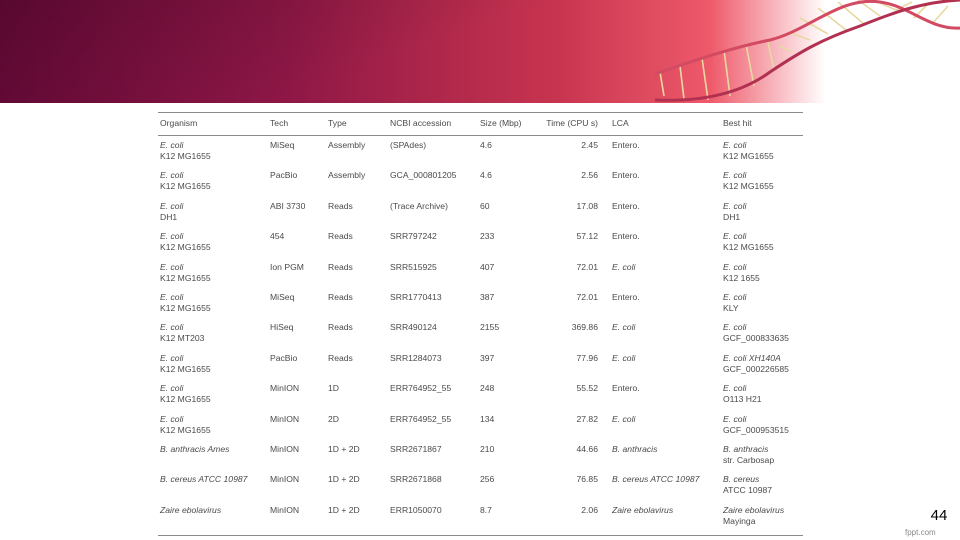  I want to click on best-hit-strain: KLY, so click(731, 307).